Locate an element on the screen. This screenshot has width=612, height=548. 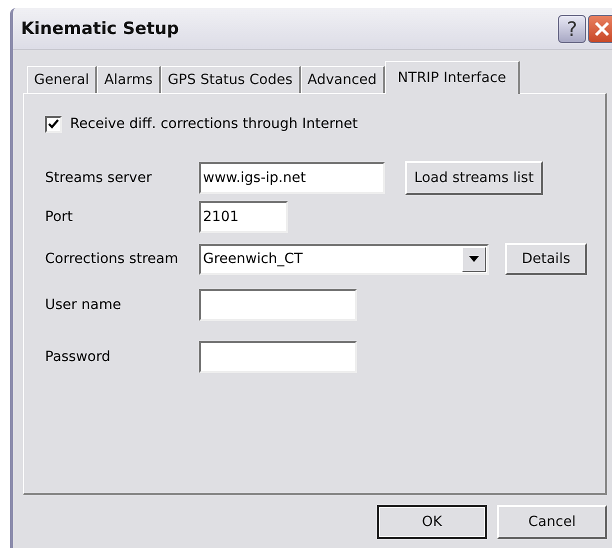
help-button: ? is located at coordinates (572, 28).